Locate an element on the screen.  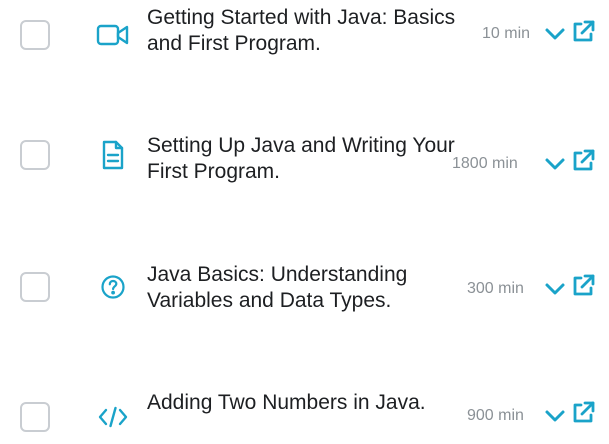
lesson-duration: 300 min is located at coordinates (495, 288).